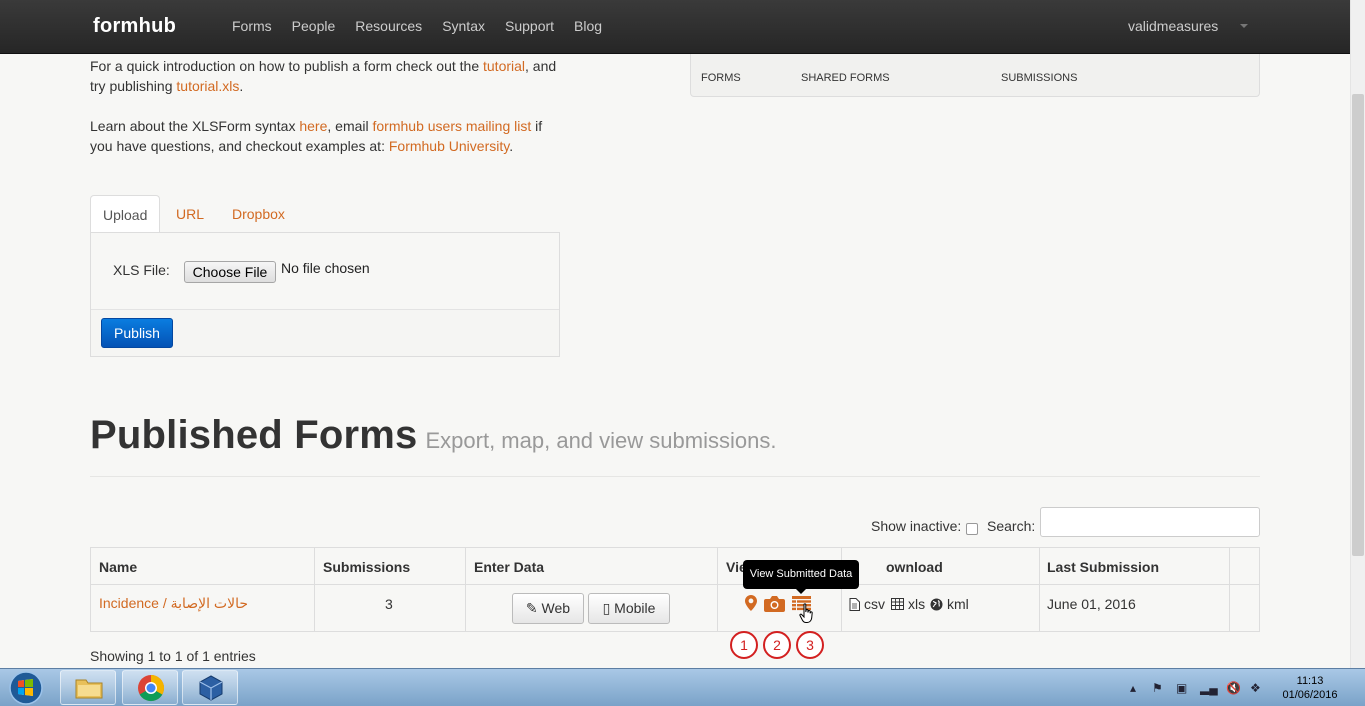  I want to click on syntax-here-link: here, so click(313, 126).